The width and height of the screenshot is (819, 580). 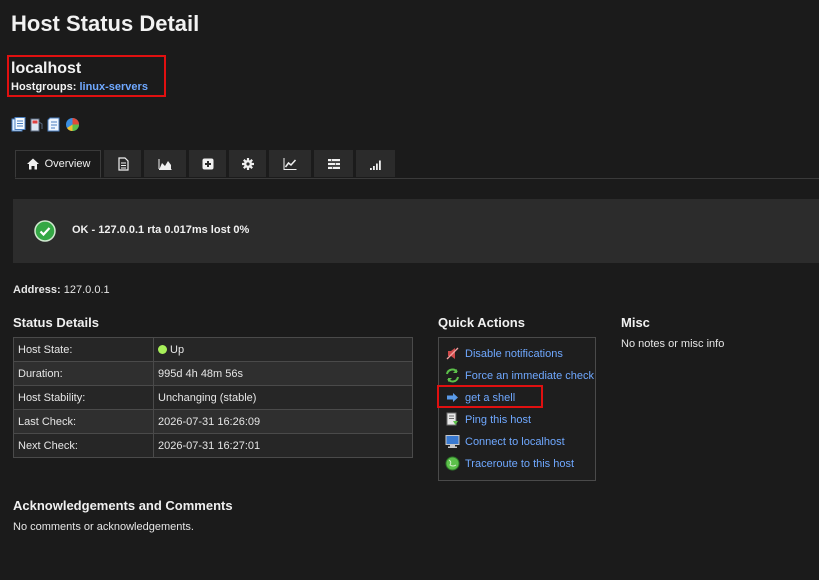 I want to click on quick-actions-title: Quick Actions, so click(x=481, y=322).